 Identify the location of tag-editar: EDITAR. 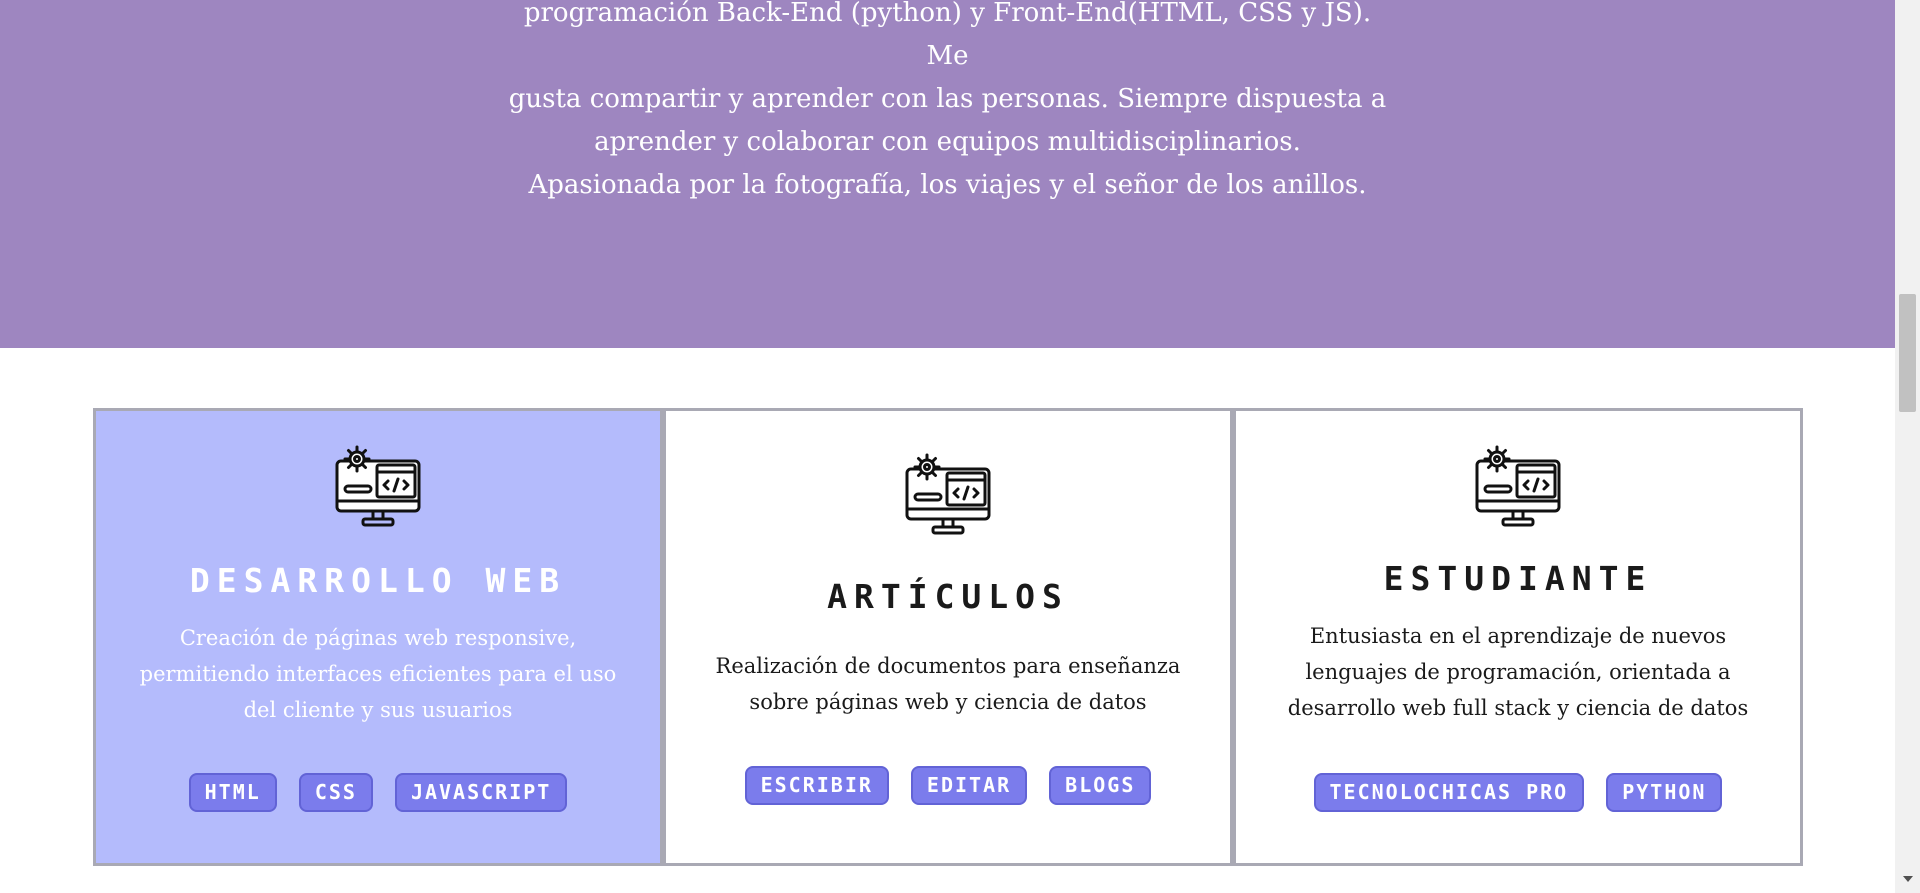
(969, 785).